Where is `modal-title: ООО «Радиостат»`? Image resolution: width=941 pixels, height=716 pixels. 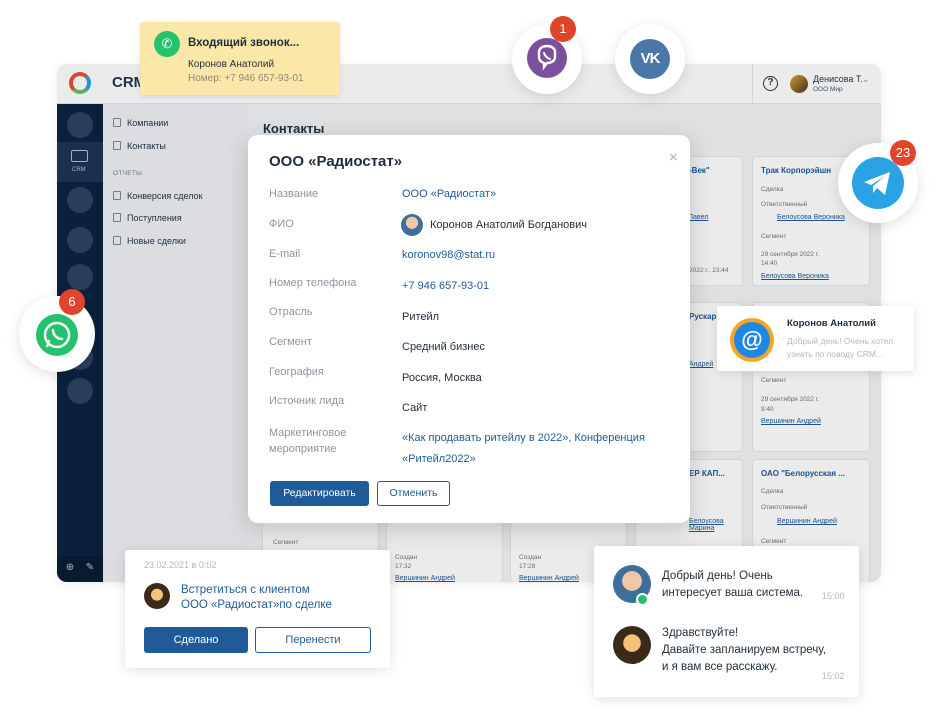
modal-title: ООО «Радиостат» is located at coordinates (336, 161).